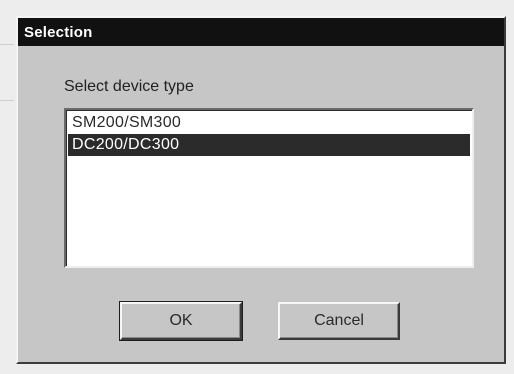  I want to click on cancel-button: Cancel, so click(339, 321).